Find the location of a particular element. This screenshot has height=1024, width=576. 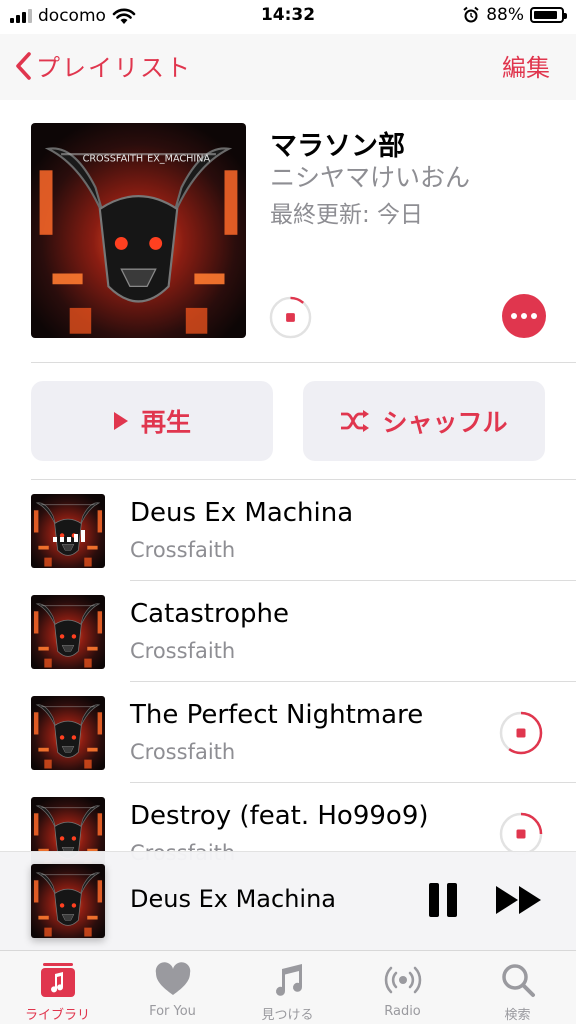

album-art-image: CROSSFAITH EX_MACHINA is located at coordinates (138, 230).